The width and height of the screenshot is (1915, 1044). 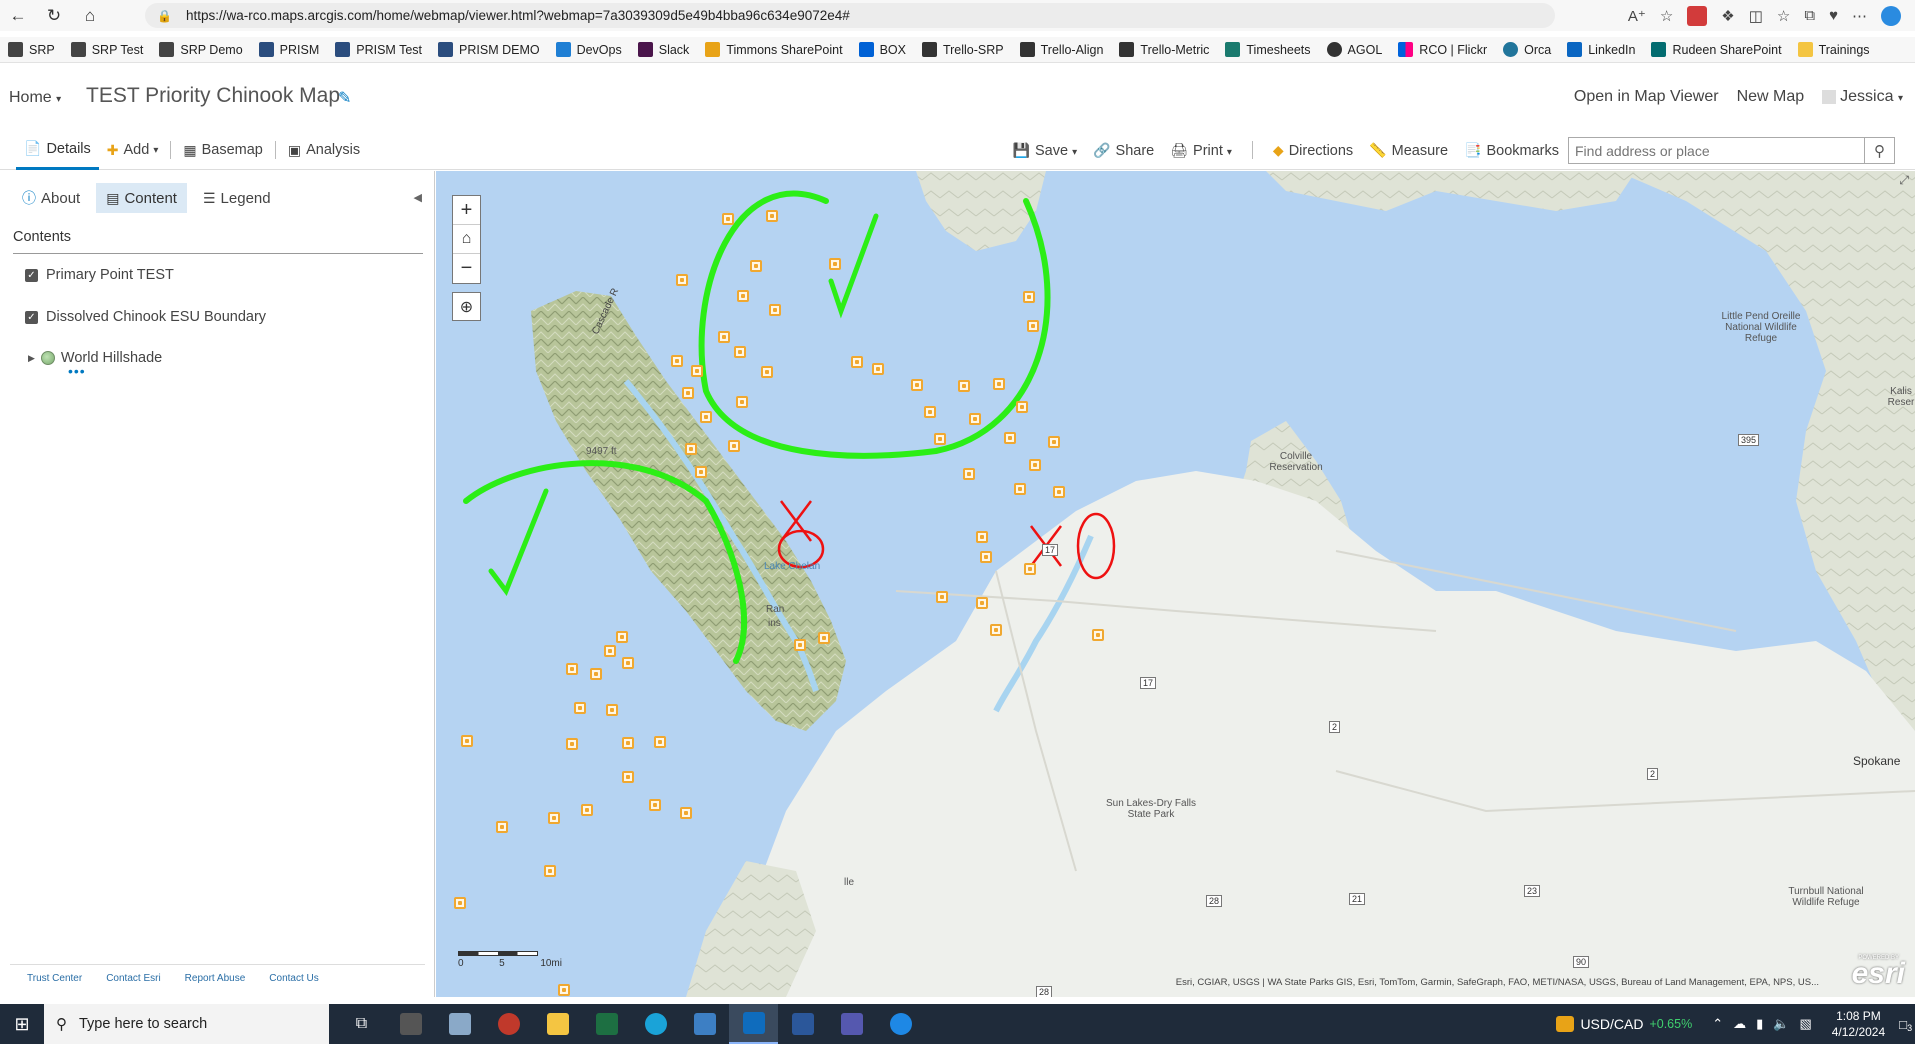 What do you see at coordinates (54, 978) in the screenshot?
I see `trust-center-link: Trust Center` at bounding box center [54, 978].